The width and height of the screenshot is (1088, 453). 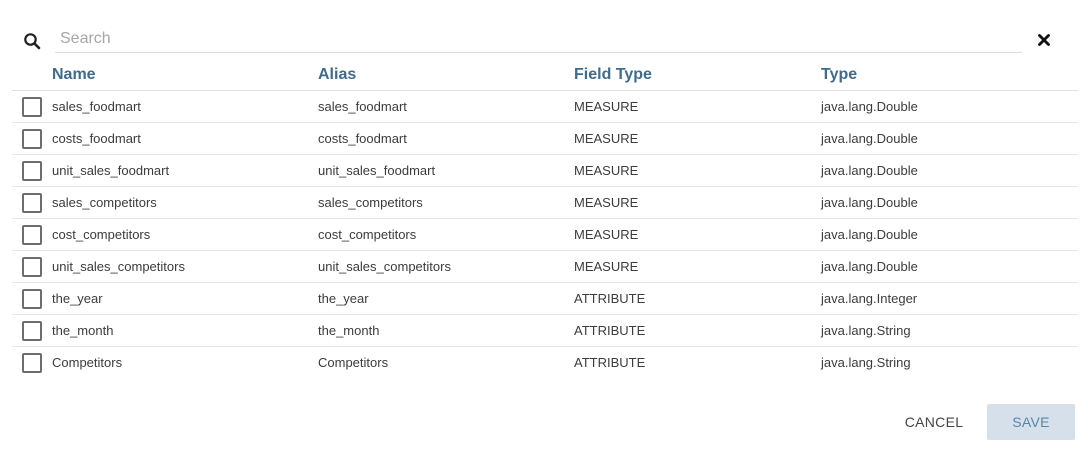 I want to click on search-bar, so click(x=544, y=38).